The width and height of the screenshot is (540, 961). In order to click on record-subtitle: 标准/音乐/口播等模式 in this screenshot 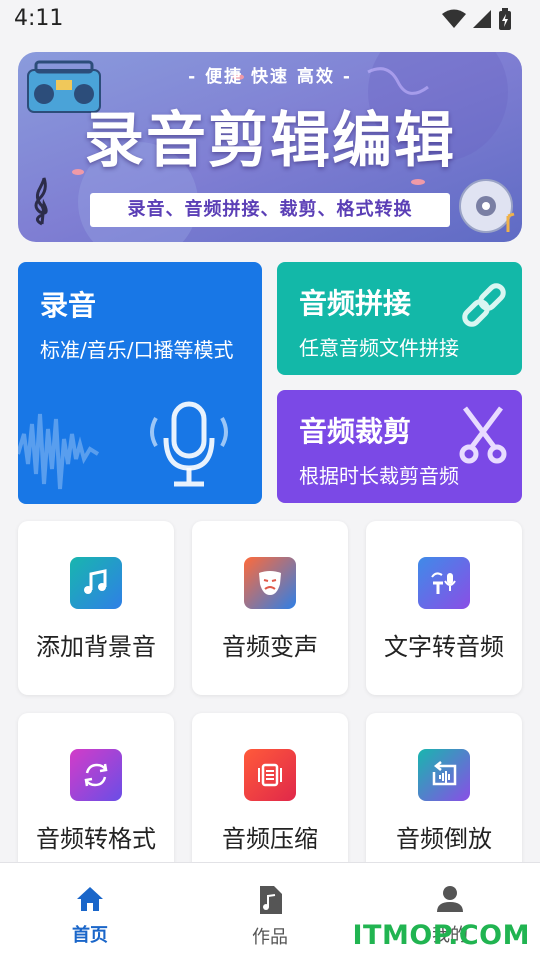, I will do `click(137, 350)`.